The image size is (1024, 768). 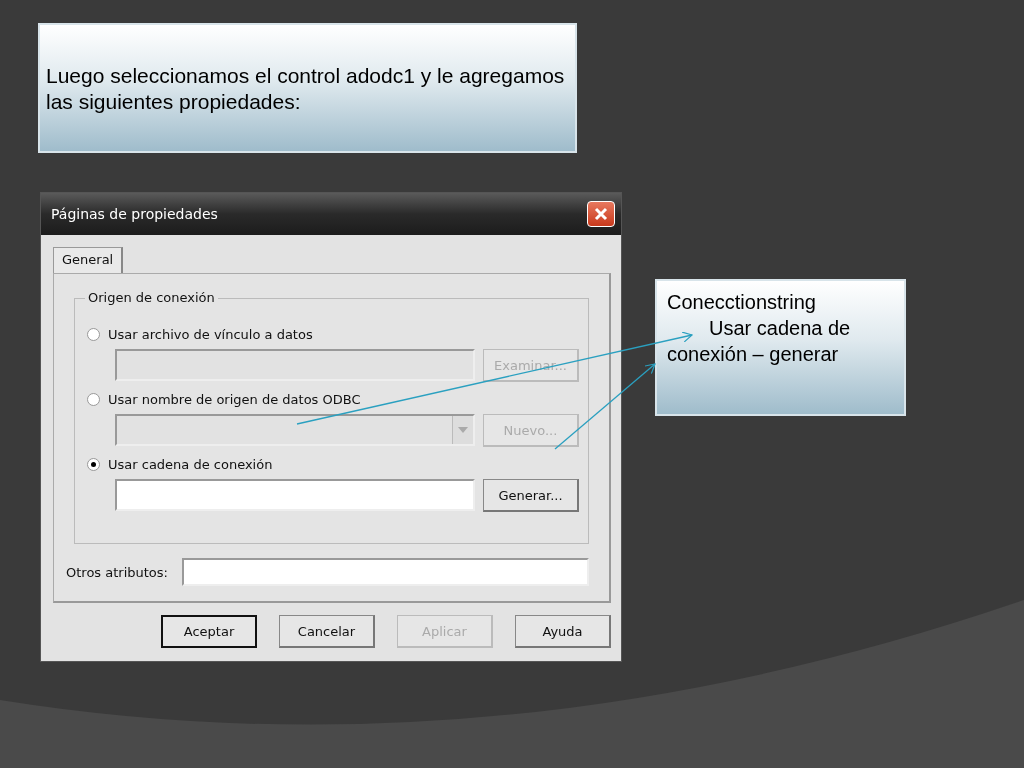 I want to click on field-label: Otros atributos:, so click(x=117, y=572).